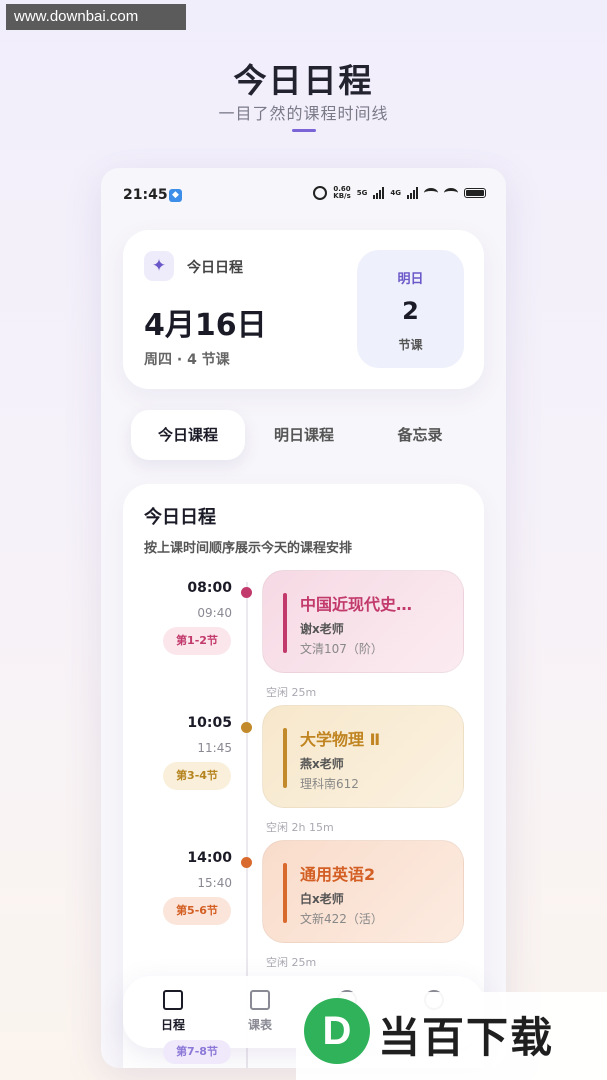  I want to click on network-4g-label: 4G, so click(395, 193).